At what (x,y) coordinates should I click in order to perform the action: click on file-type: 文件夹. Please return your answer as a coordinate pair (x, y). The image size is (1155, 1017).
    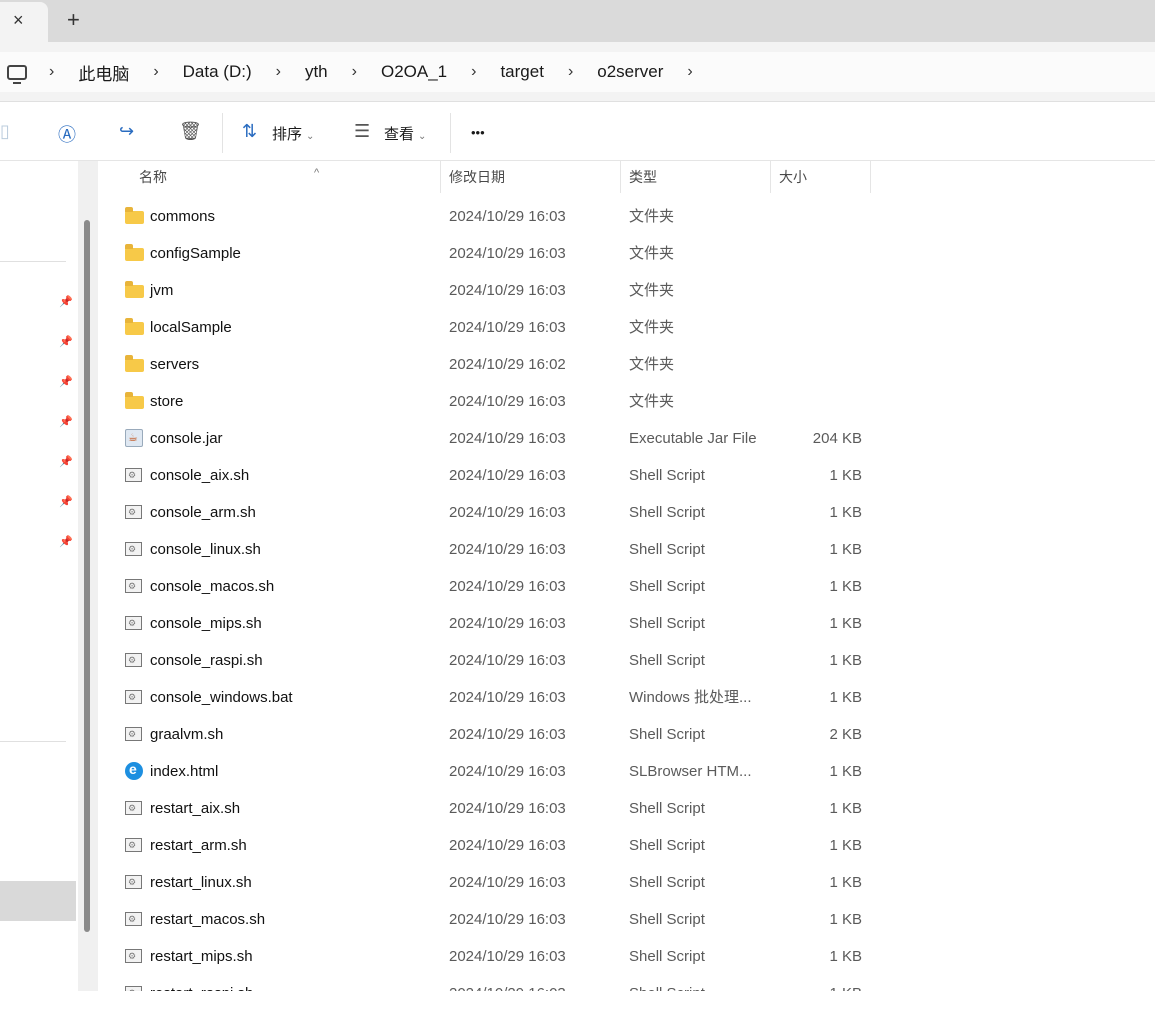
    Looking at the image, I should click on (652, 290).